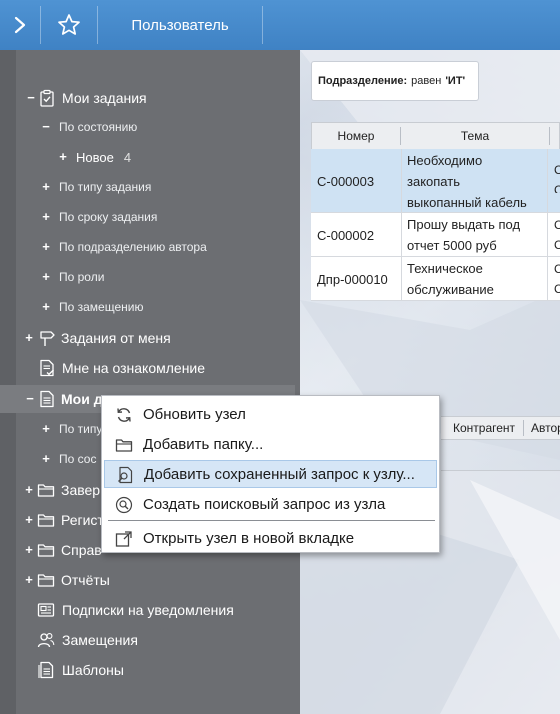 The height and width of the screenshot is (714, 560). What do you see at coordinates (133, 247) in the screenshot?
I see `tree-item-label: По подразделению автора` at bounding box center [133, 247].